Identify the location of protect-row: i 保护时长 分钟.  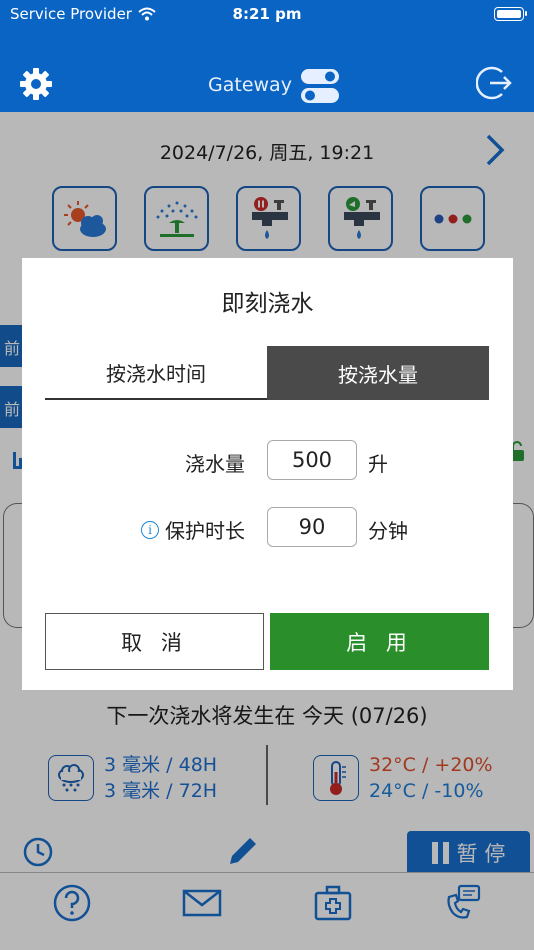
(267, 528).